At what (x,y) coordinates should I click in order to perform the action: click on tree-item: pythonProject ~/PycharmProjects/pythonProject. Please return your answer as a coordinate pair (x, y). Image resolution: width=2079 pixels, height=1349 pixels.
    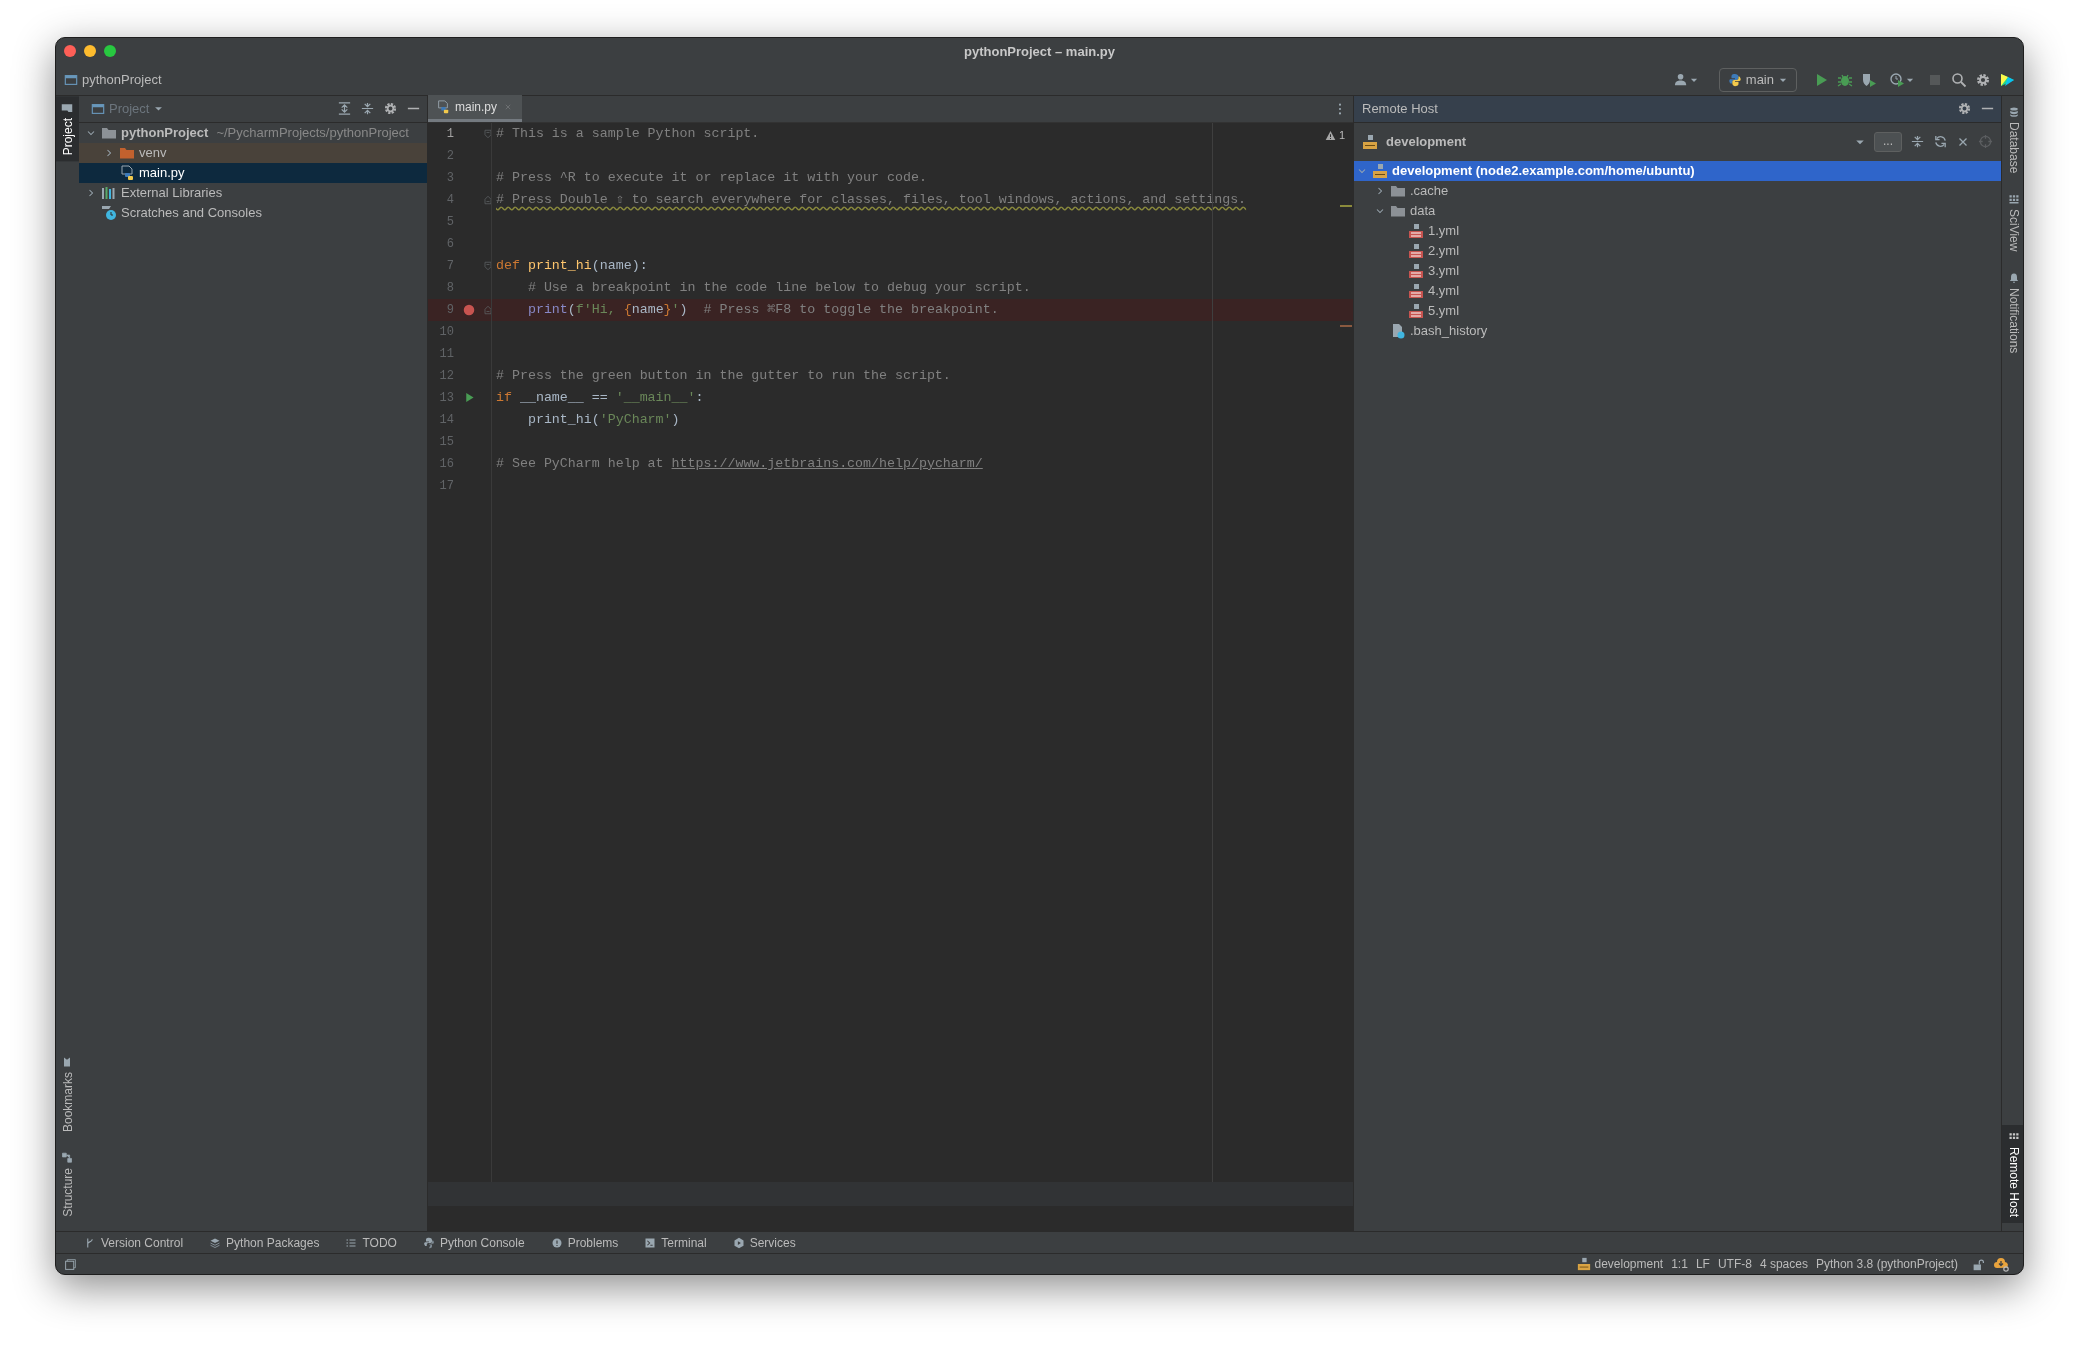
    Looking at the image, I should click on (253, 132).